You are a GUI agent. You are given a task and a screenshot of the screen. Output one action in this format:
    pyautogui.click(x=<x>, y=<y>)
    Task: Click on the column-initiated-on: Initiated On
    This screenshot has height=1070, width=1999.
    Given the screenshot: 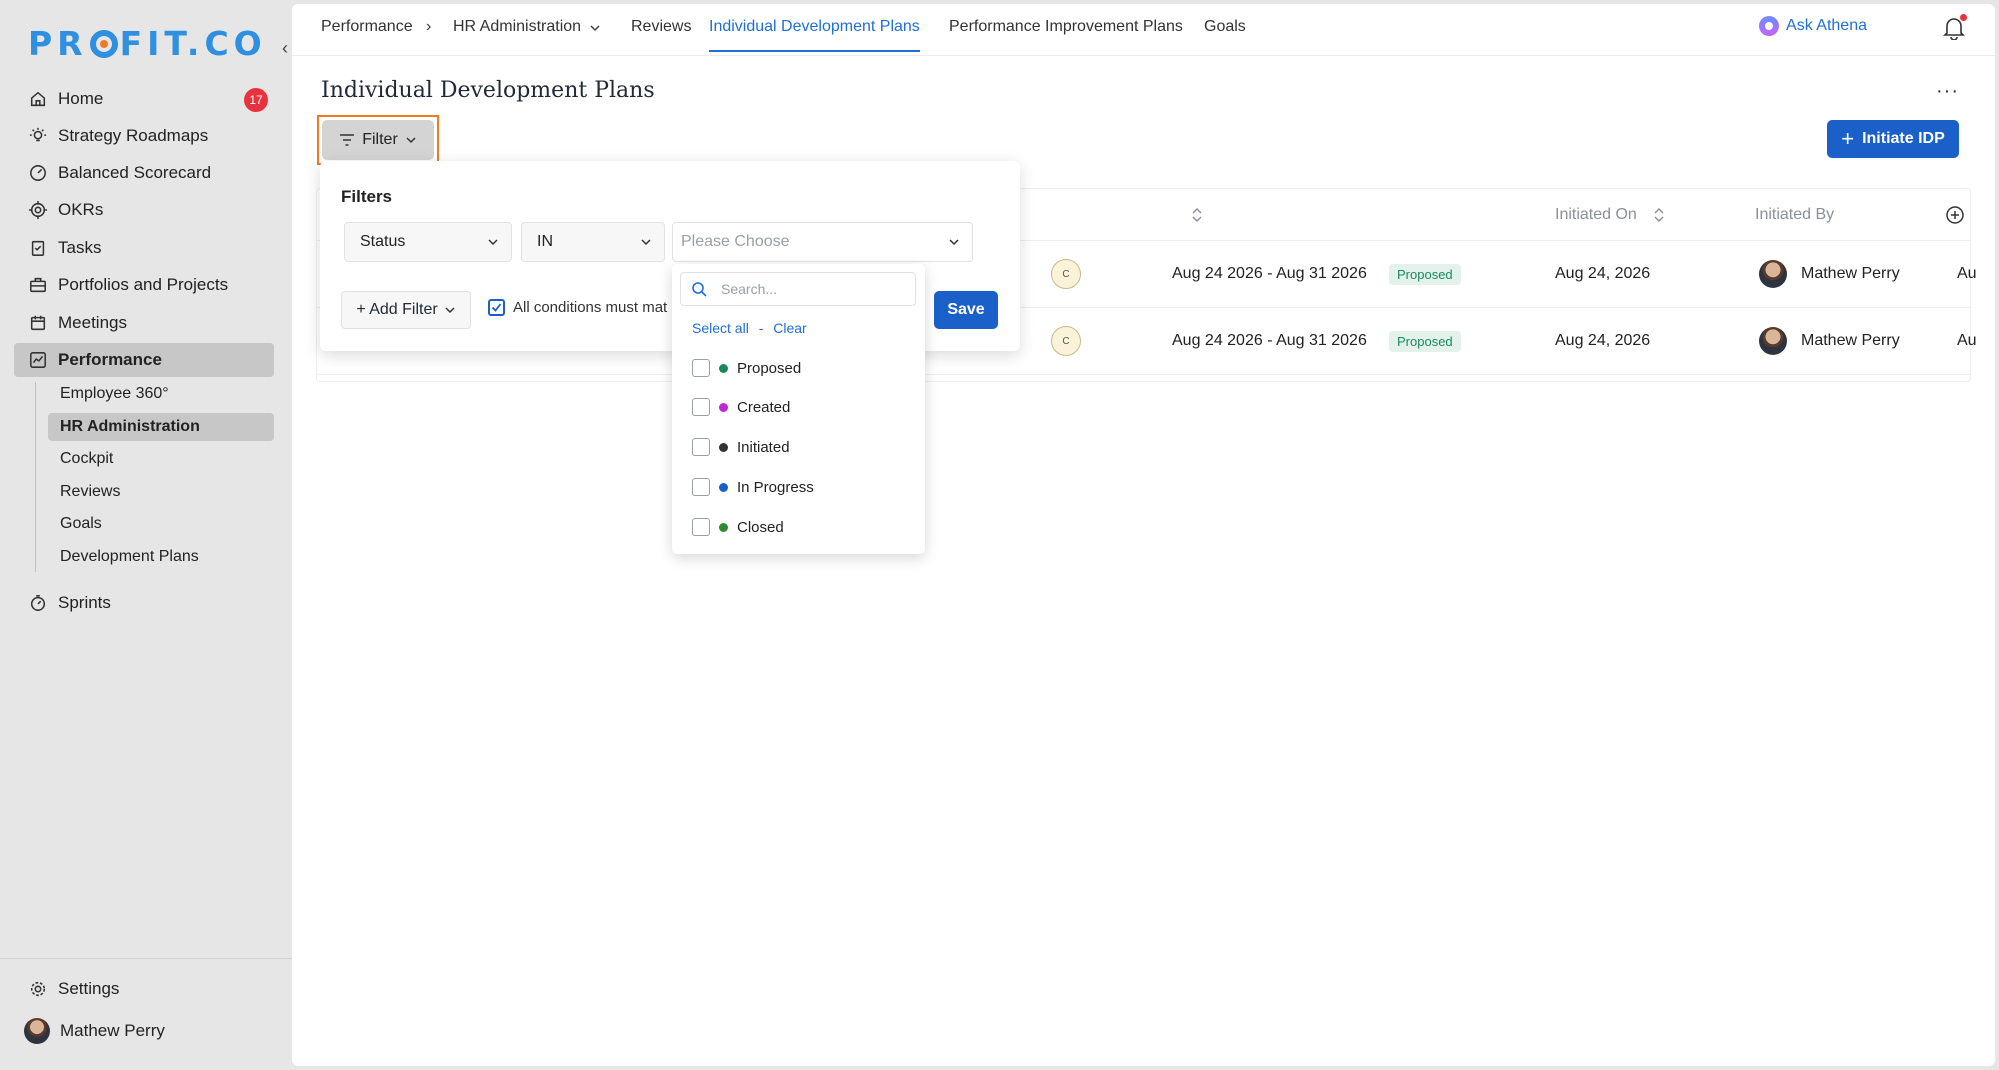 What is the action you would take?
    pyautogui.click(x=1610, y=214)
    